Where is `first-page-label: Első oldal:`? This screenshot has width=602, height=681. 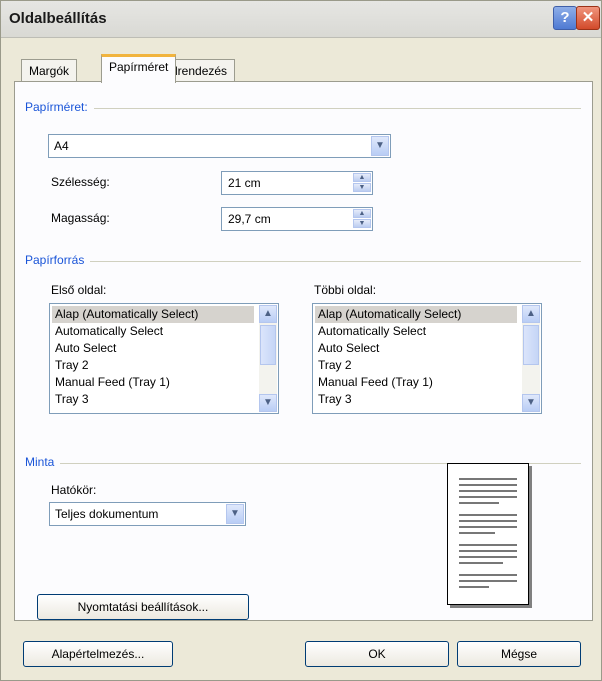
first-page-label: Első oldal: is located at coordinates (79, 290).